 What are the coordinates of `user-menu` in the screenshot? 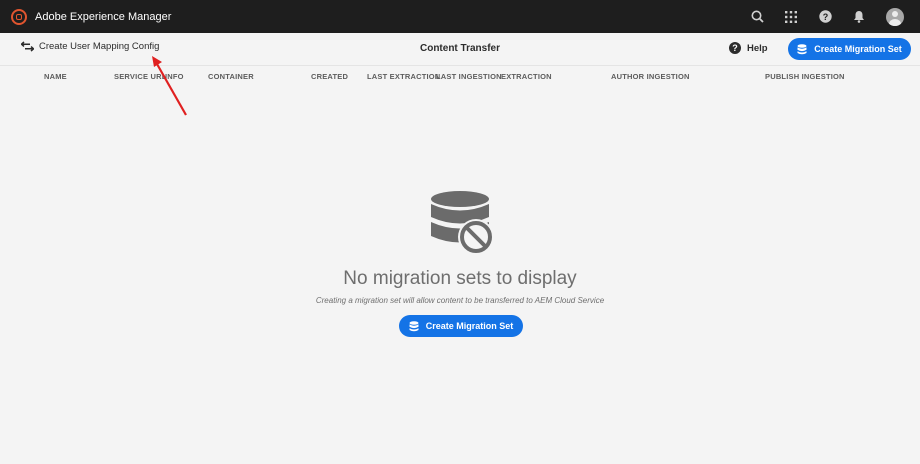 It's located at (893, 16).